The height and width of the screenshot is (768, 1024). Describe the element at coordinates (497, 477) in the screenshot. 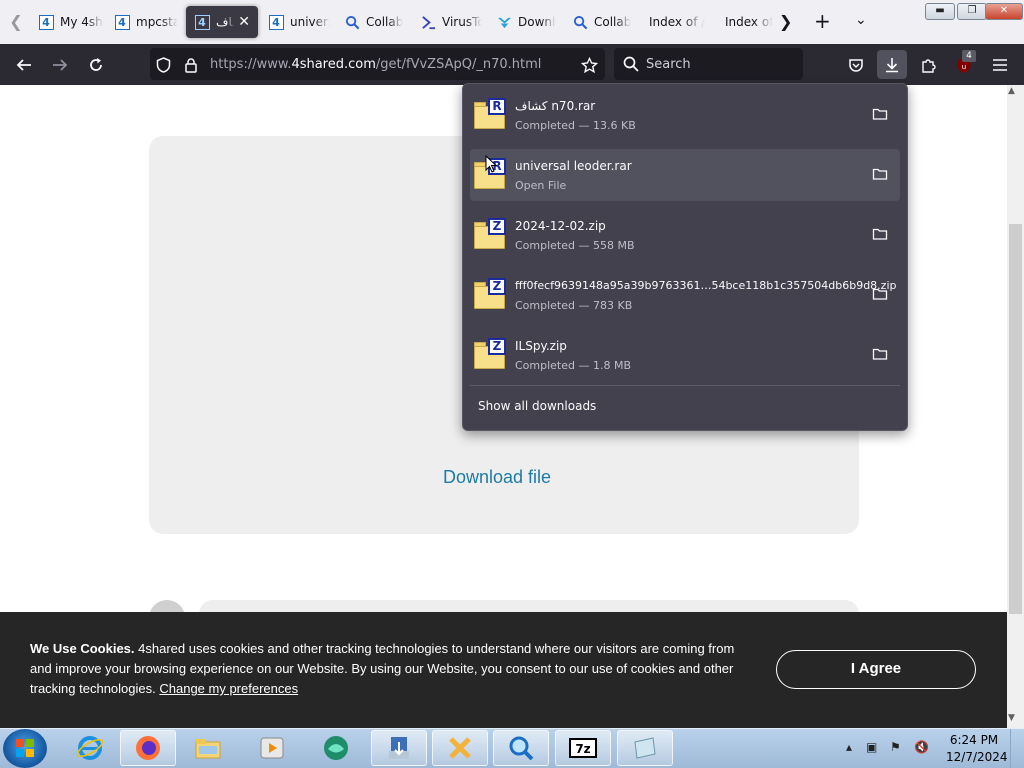

I see `download-file-link: Download file` at that location.